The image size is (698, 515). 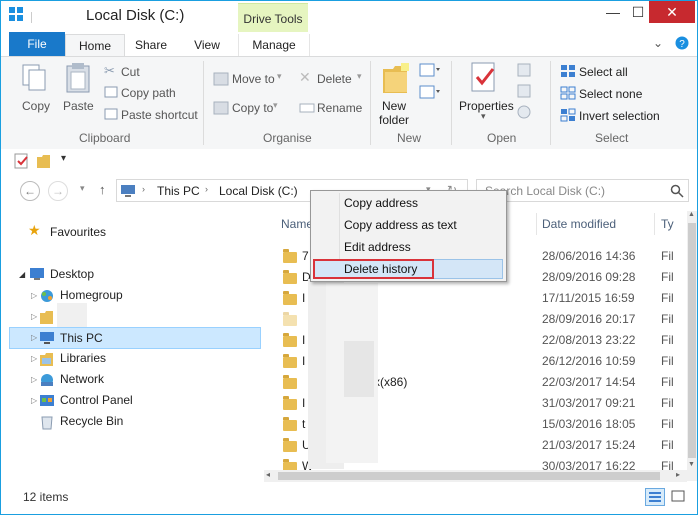 What do you see at coordinates (148, 93) in the screenshot?
I see `copy-path-button: Copy path` at bounding box center [148, 93].